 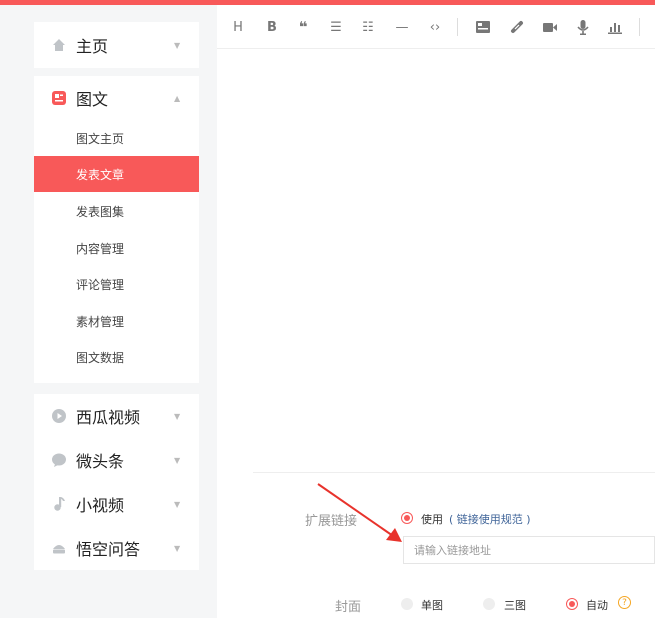 What do you see at coordinates (489, 604) in the screenshot?
I see `cover-triple-radio` at bounding box center [489, 604].